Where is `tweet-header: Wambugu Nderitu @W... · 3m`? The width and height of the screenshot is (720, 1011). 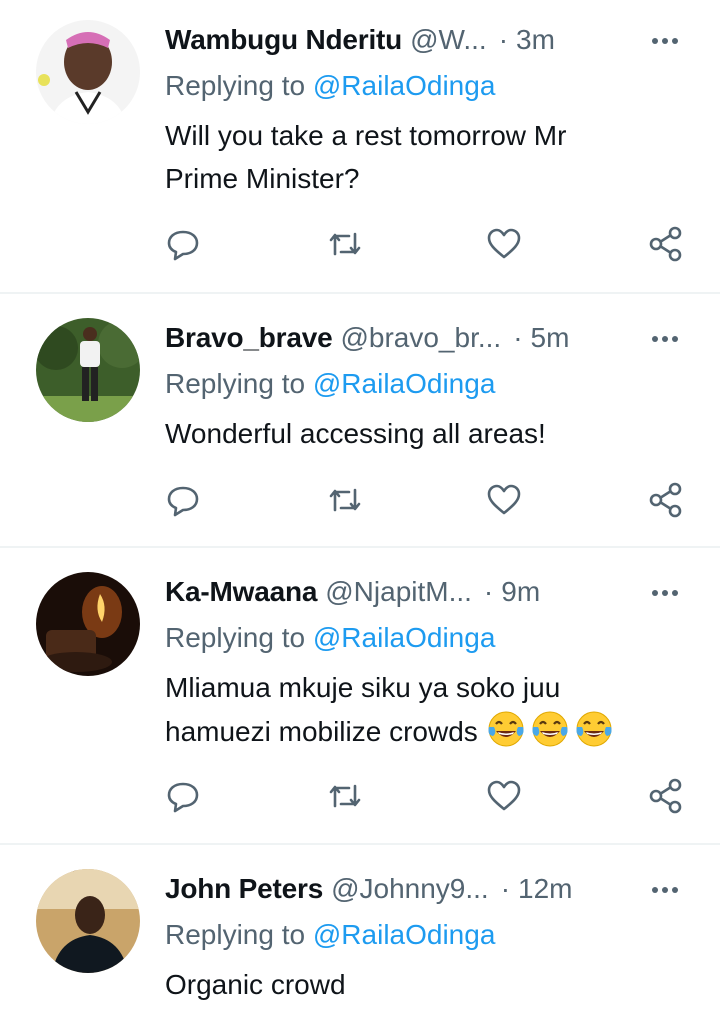
tweet-header: Wambugu Nderitu @W... · 3m is located at coordinates (360, 40).